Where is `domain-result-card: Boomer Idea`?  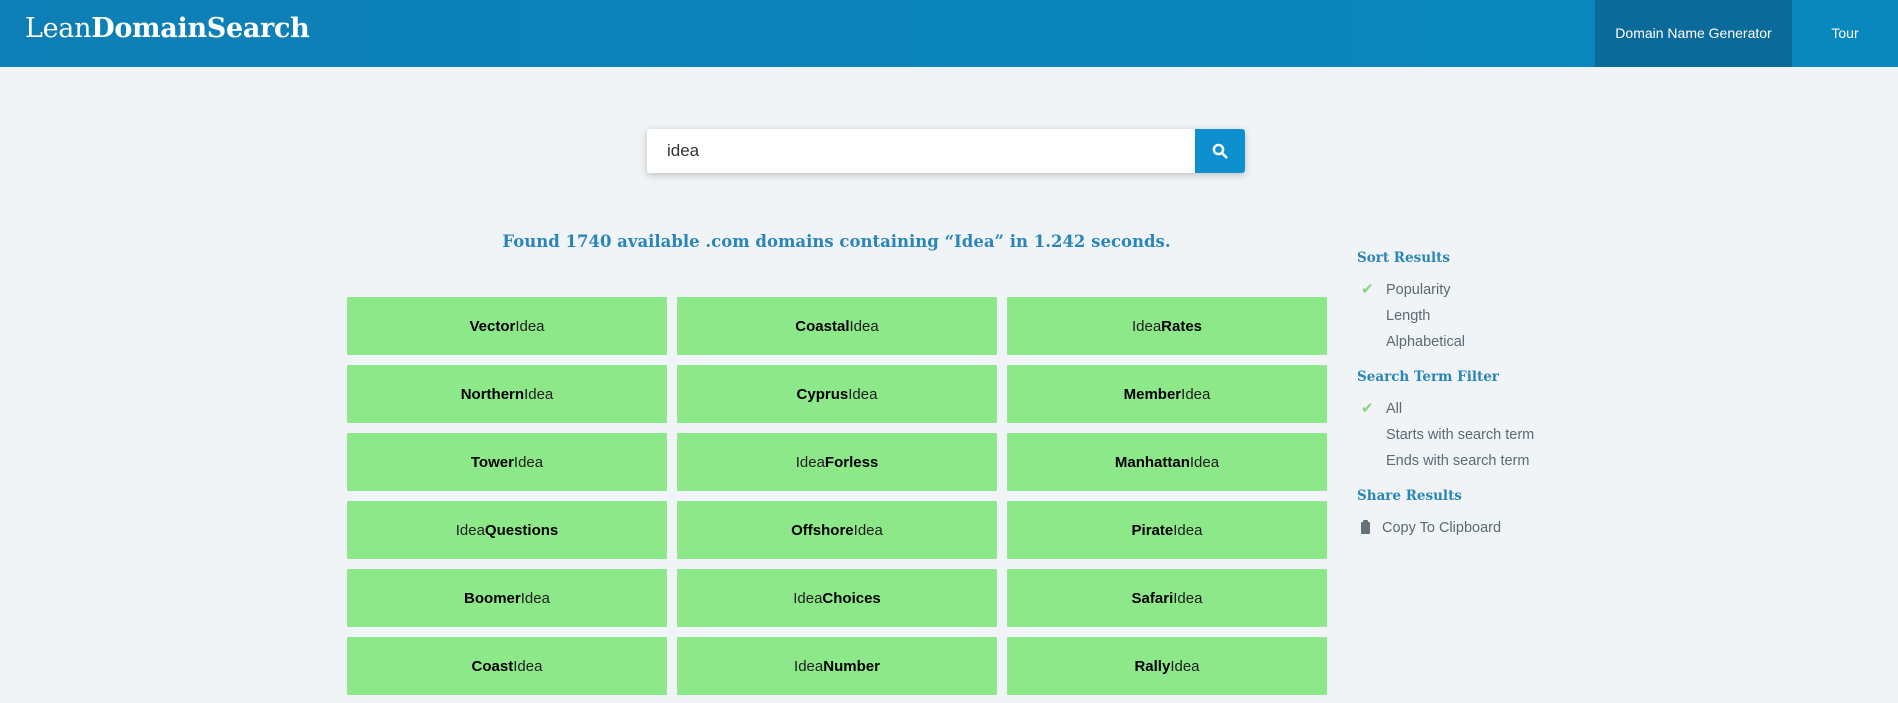 domain-result-card: Boomer Idea is located at coordinates (507, 598).